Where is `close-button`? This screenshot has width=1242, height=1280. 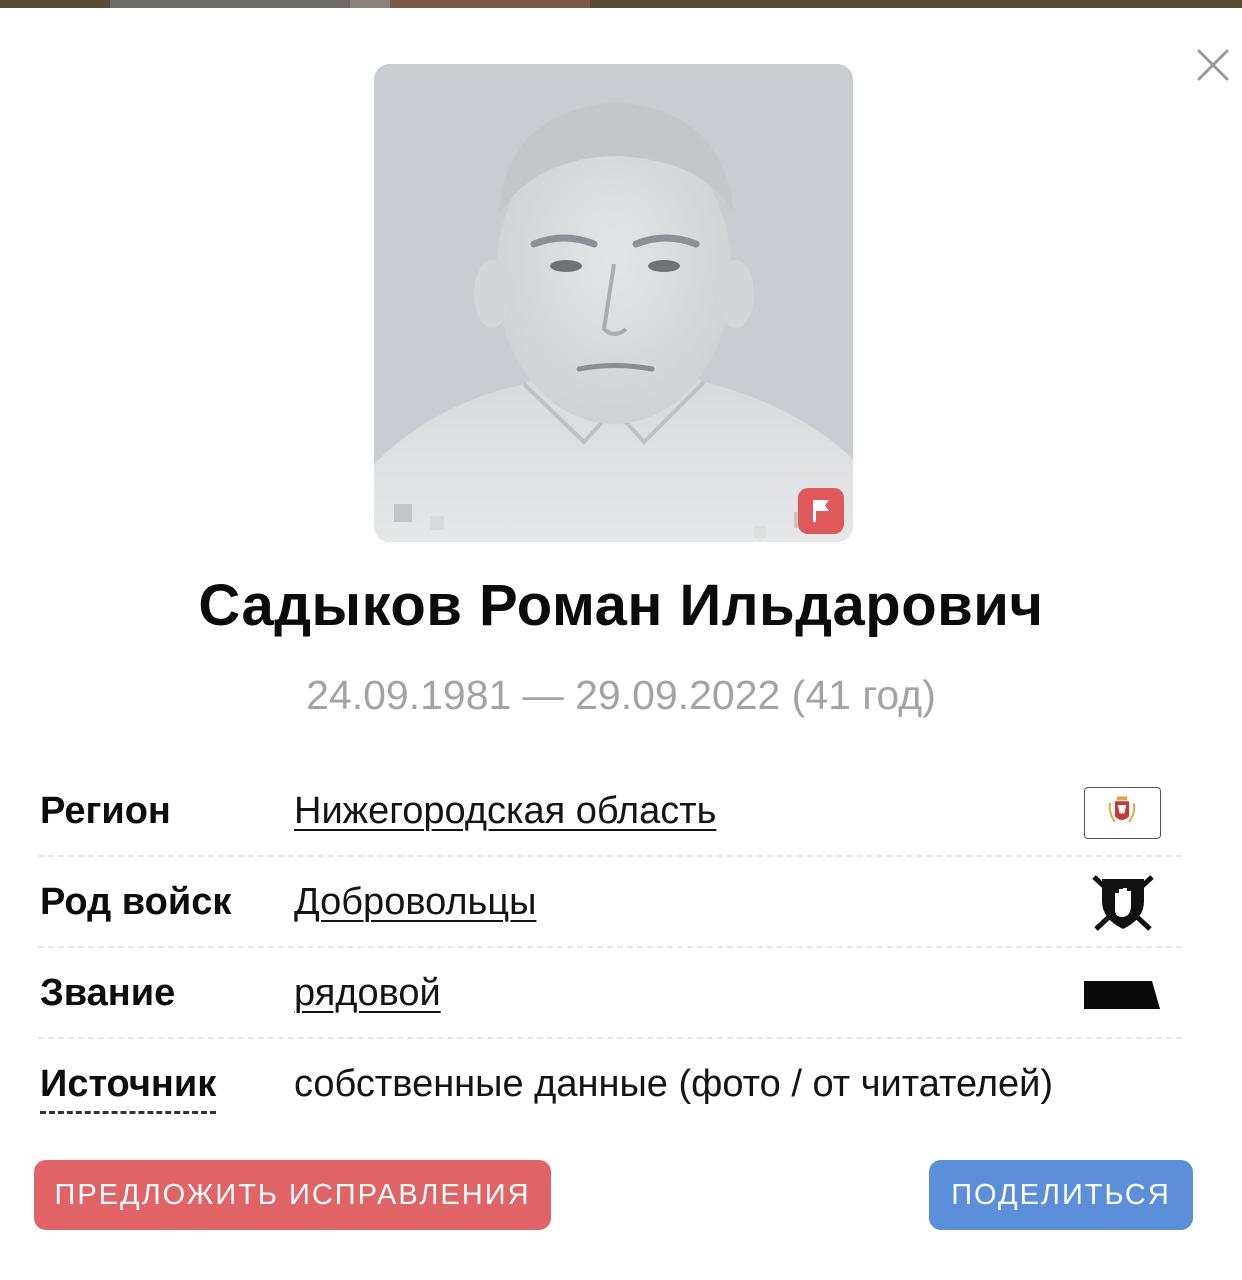 close-button is located at coordinates (1213, 65).